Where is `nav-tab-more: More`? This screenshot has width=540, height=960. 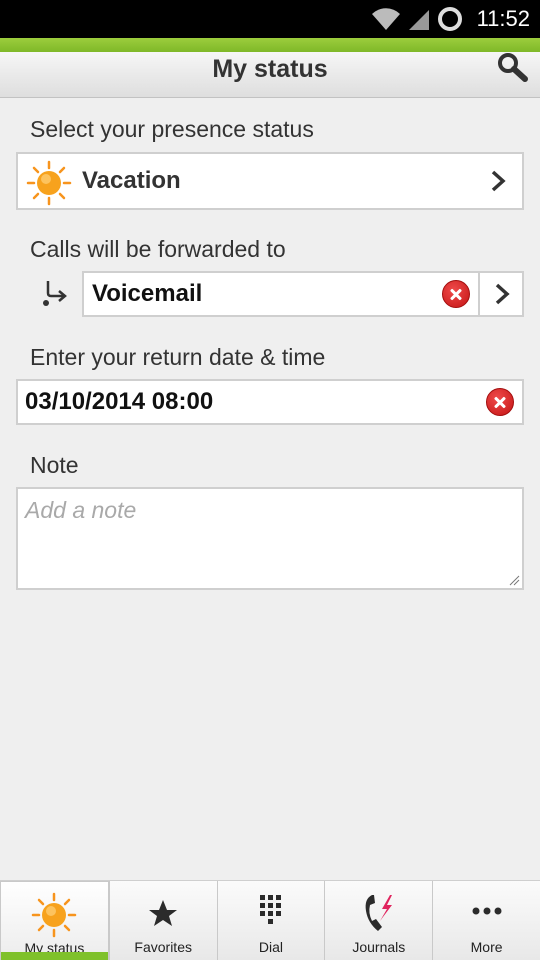 nav-tab-more: More is located at coordinates (486, 920).